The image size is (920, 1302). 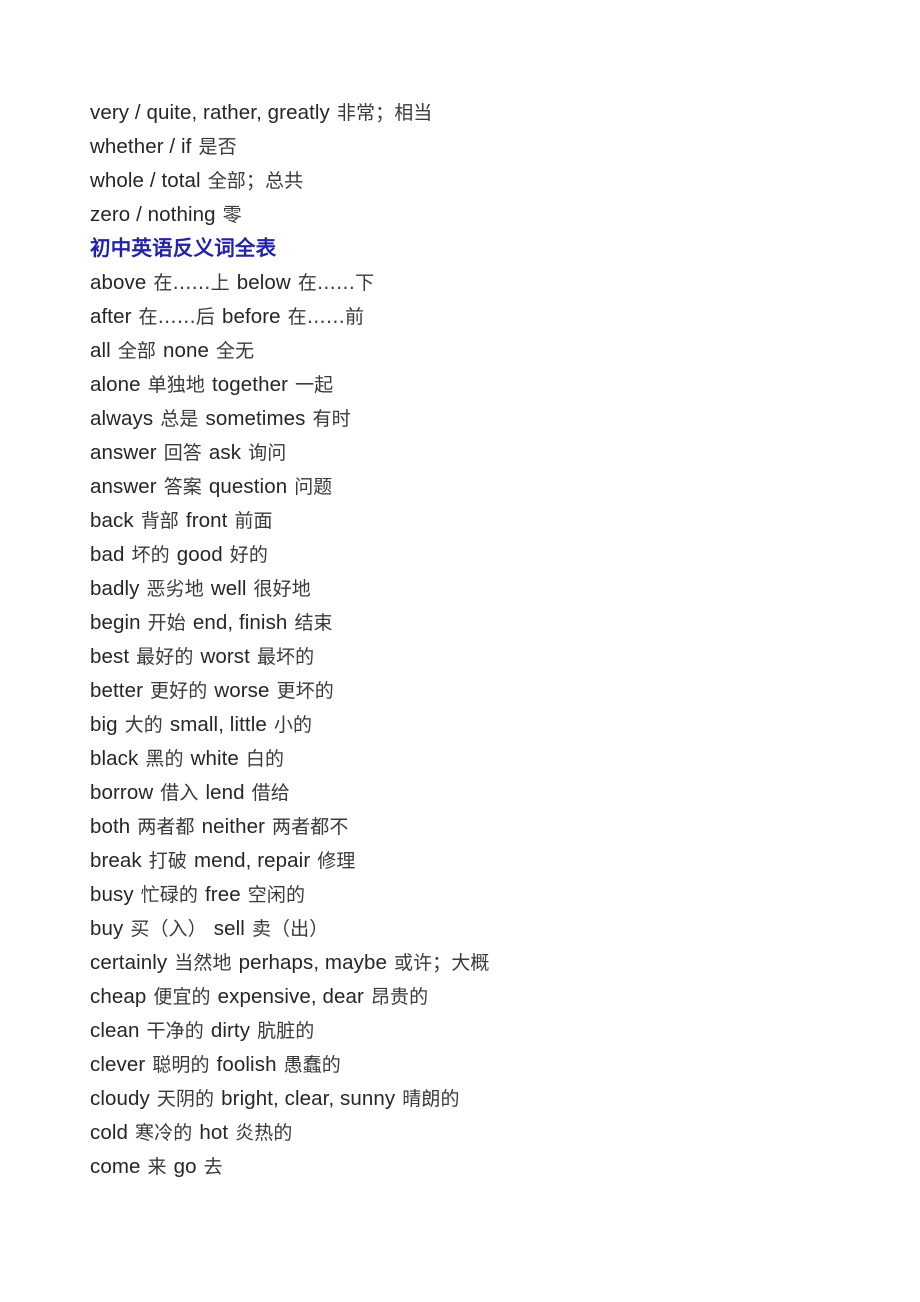 I want to click on synonym-meaning: 零, so click(x=232, y=215).